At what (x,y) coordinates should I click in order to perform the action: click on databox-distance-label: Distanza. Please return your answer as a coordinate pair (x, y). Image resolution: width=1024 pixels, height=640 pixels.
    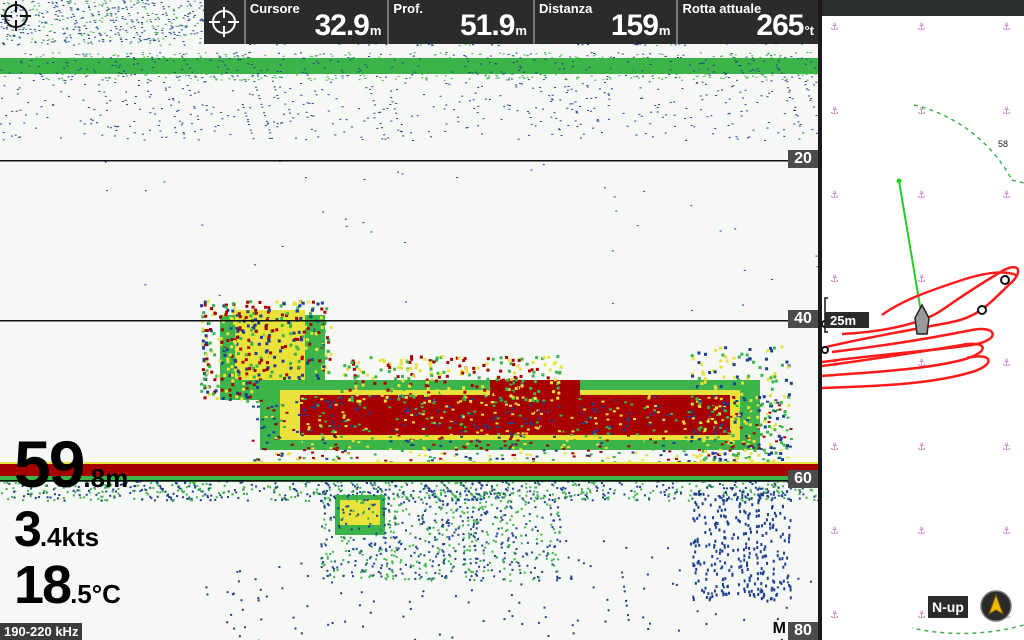
    Looking at the image, I should click on (565, 8).